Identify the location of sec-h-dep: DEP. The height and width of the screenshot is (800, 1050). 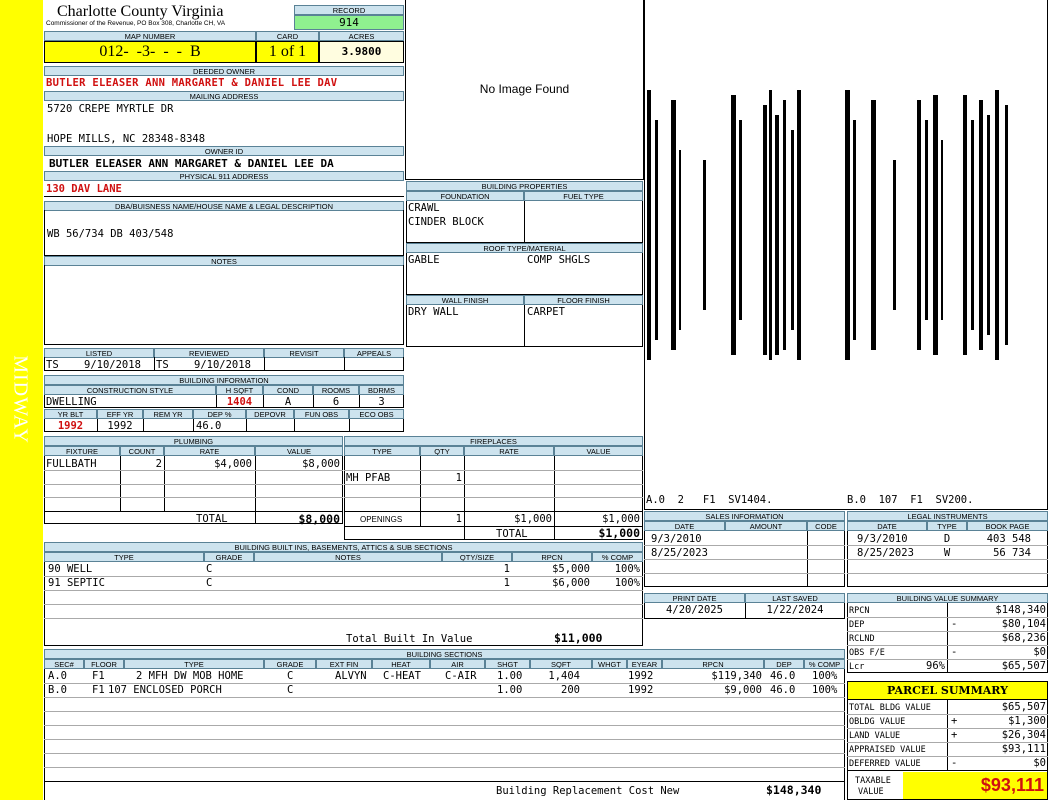
(784, 664).